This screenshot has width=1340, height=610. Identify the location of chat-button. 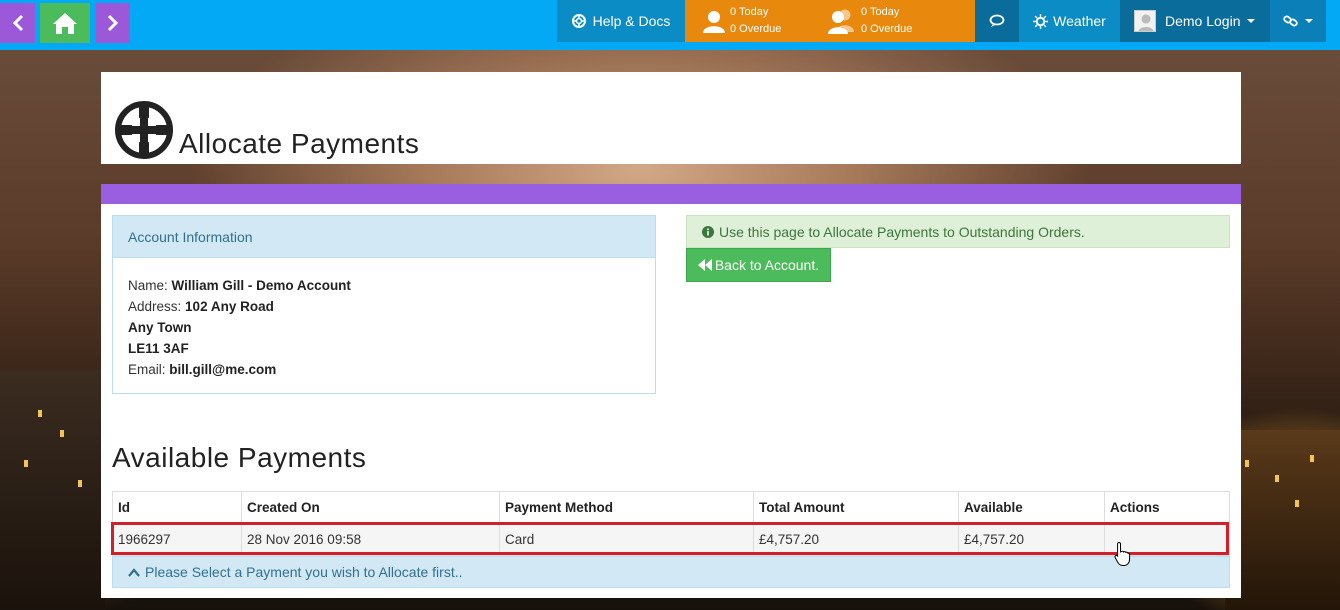
(997, 21).